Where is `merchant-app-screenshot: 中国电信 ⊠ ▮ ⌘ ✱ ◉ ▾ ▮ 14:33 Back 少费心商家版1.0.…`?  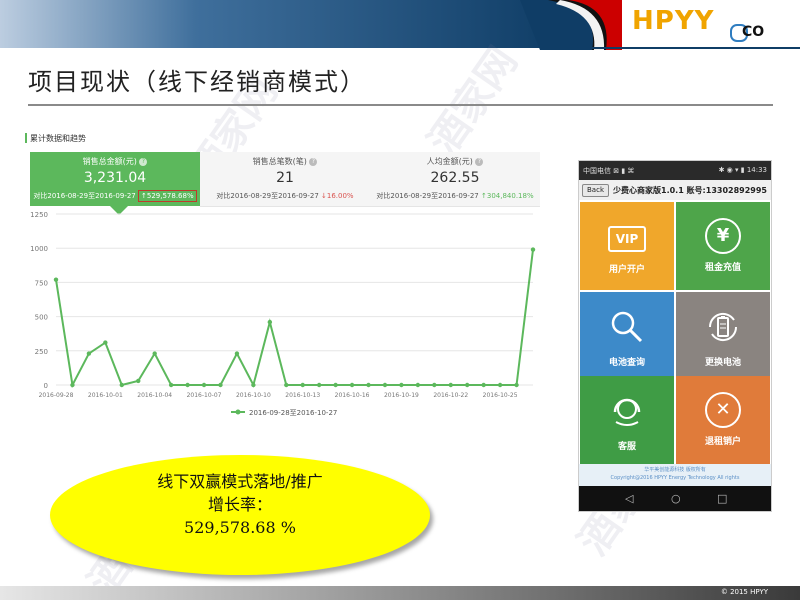
merchant-app-screenshot: 中国电信 ⊠ ▮ ⌘ ✱ ◉ ▾ ▮ 14:33 Back 少费心商家版1.0.… is located at coordinates (675, 336).